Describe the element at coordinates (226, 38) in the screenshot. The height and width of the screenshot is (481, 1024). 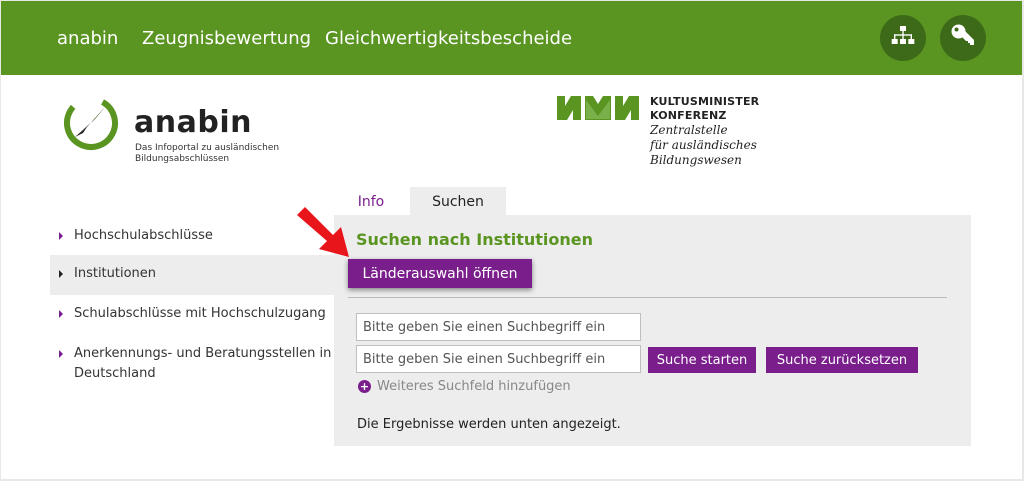
I see `nav-link-zeugnisbewertung: Zeugnisbewertung` at that location.